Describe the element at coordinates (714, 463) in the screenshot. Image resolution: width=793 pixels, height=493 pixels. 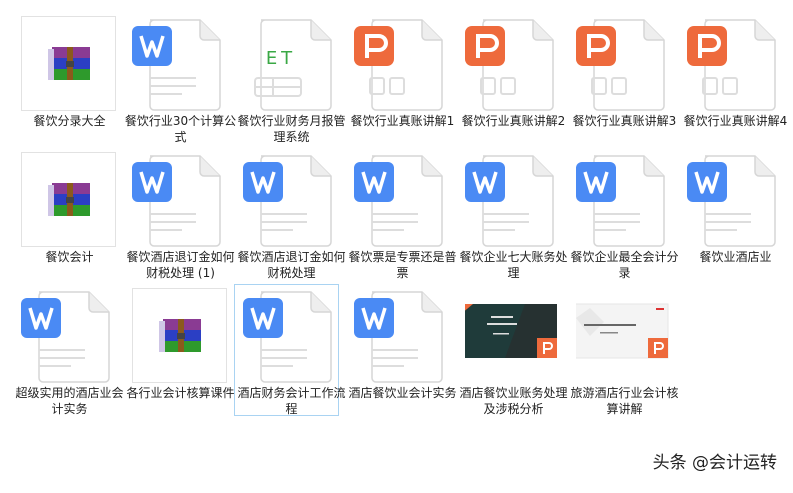
I see `watermark: 头条 @会计运转` at that location.